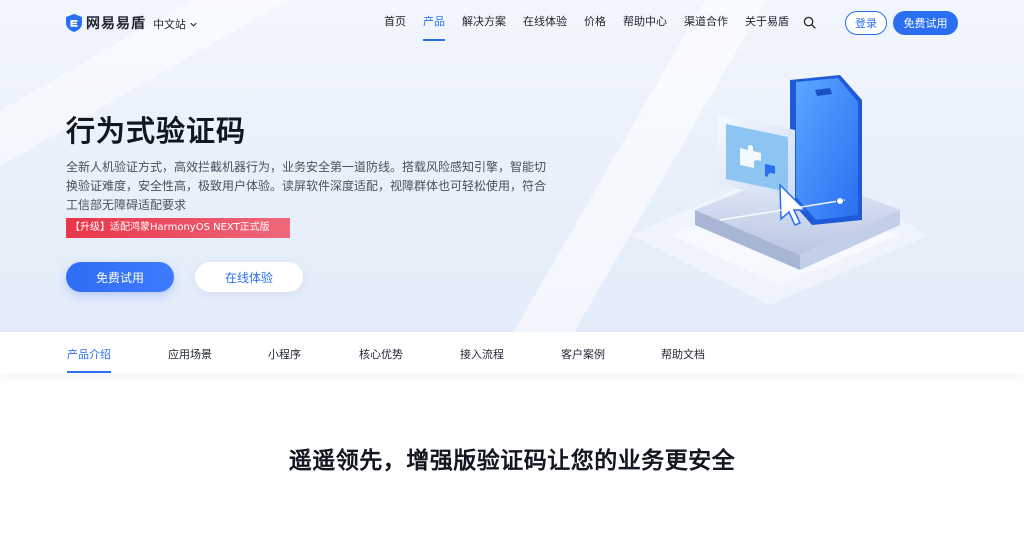  Describe the element at coordinates (512, 353) in the screenshot. I see `product-subnav: 产品介绍 应用场景 小程序 核心优势 接入流程 客户案例 帮助文档` at that location.